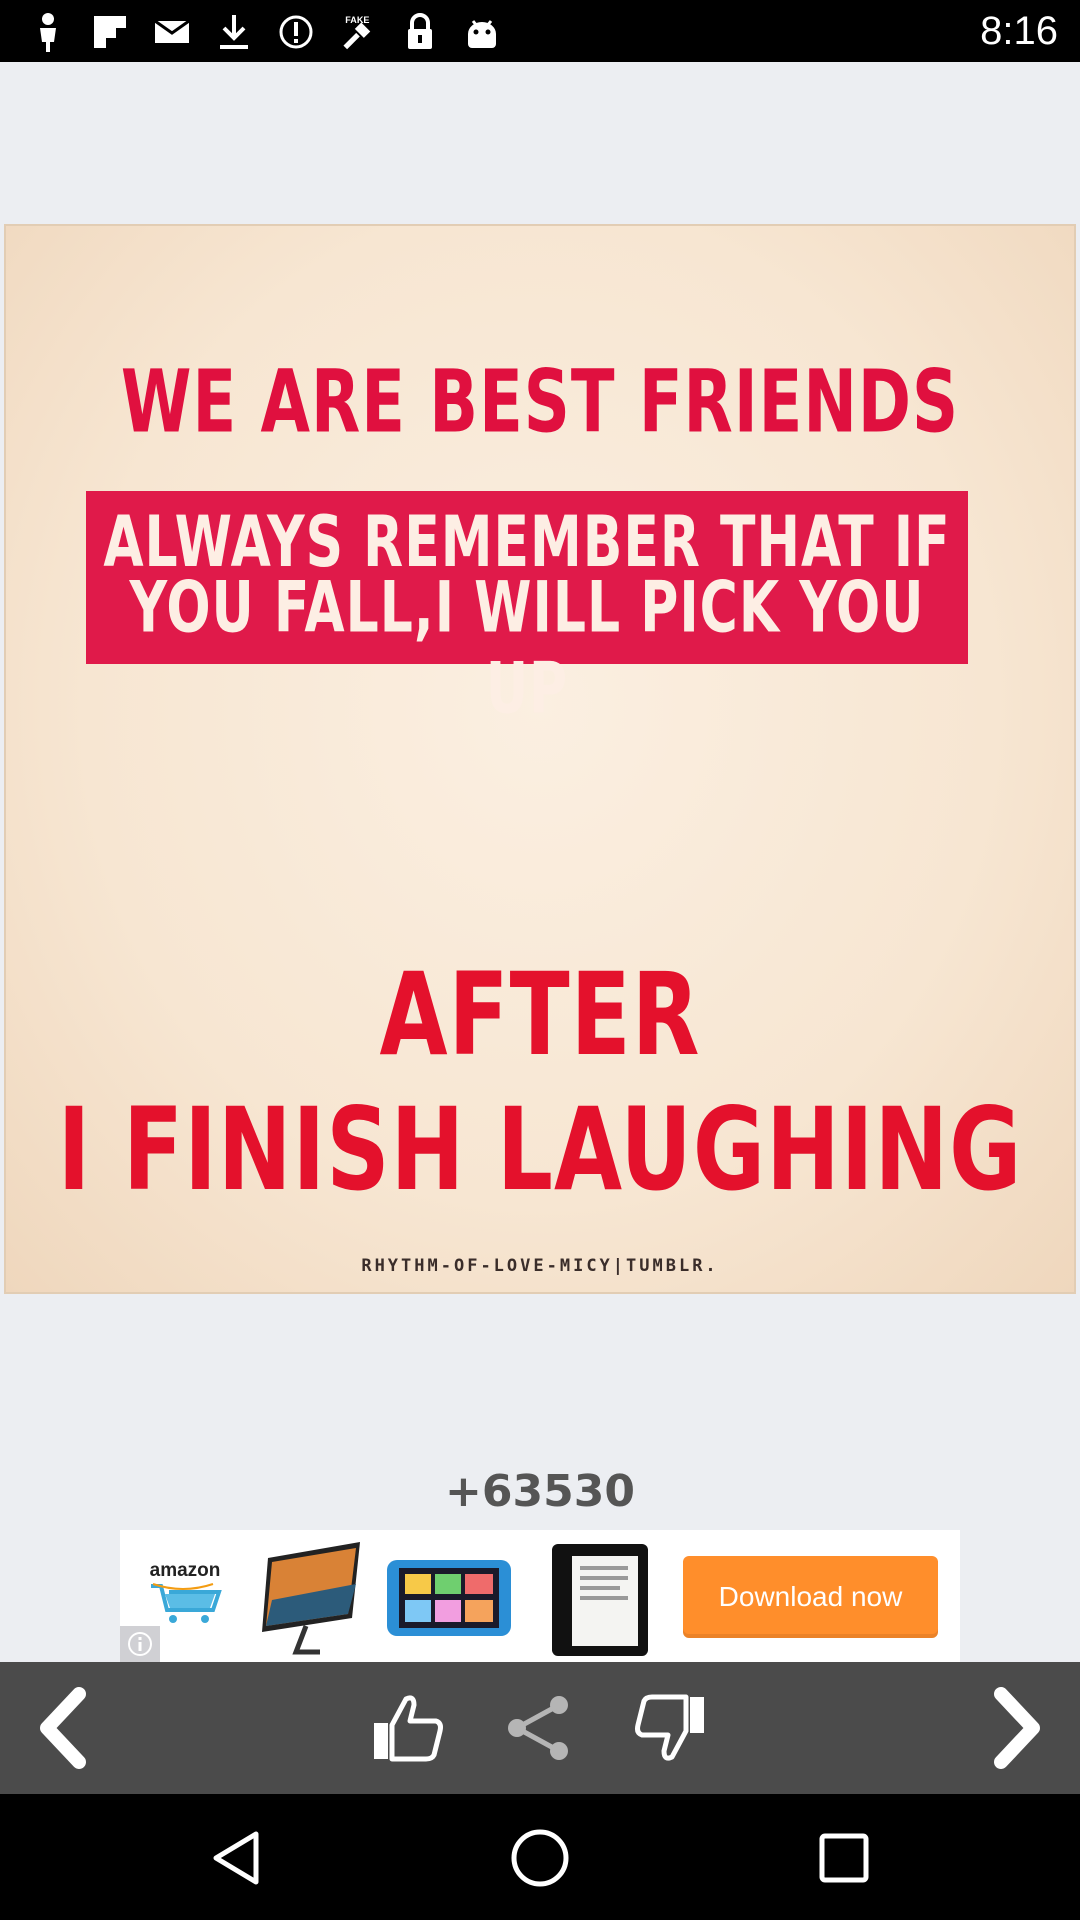 The image size is (1080, 1920). What do you see at coordinates (308, 1599) in the screenshot?
I see `monitor-product-image` at bounding box center [308, 1599].